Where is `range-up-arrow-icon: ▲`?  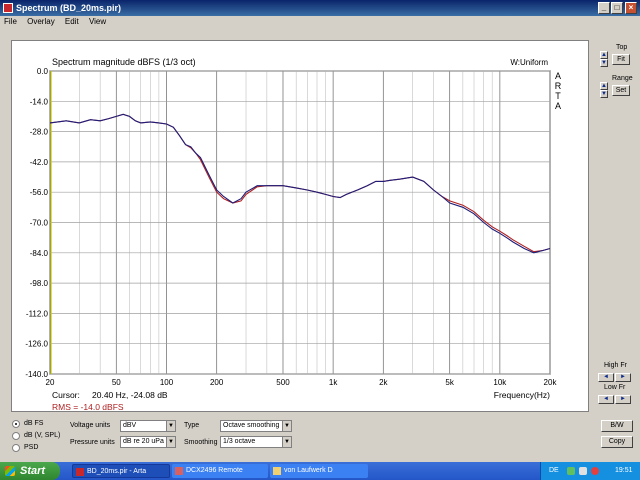 range-up-arrow-icon: ▲ is located at coordinates (604, 86).